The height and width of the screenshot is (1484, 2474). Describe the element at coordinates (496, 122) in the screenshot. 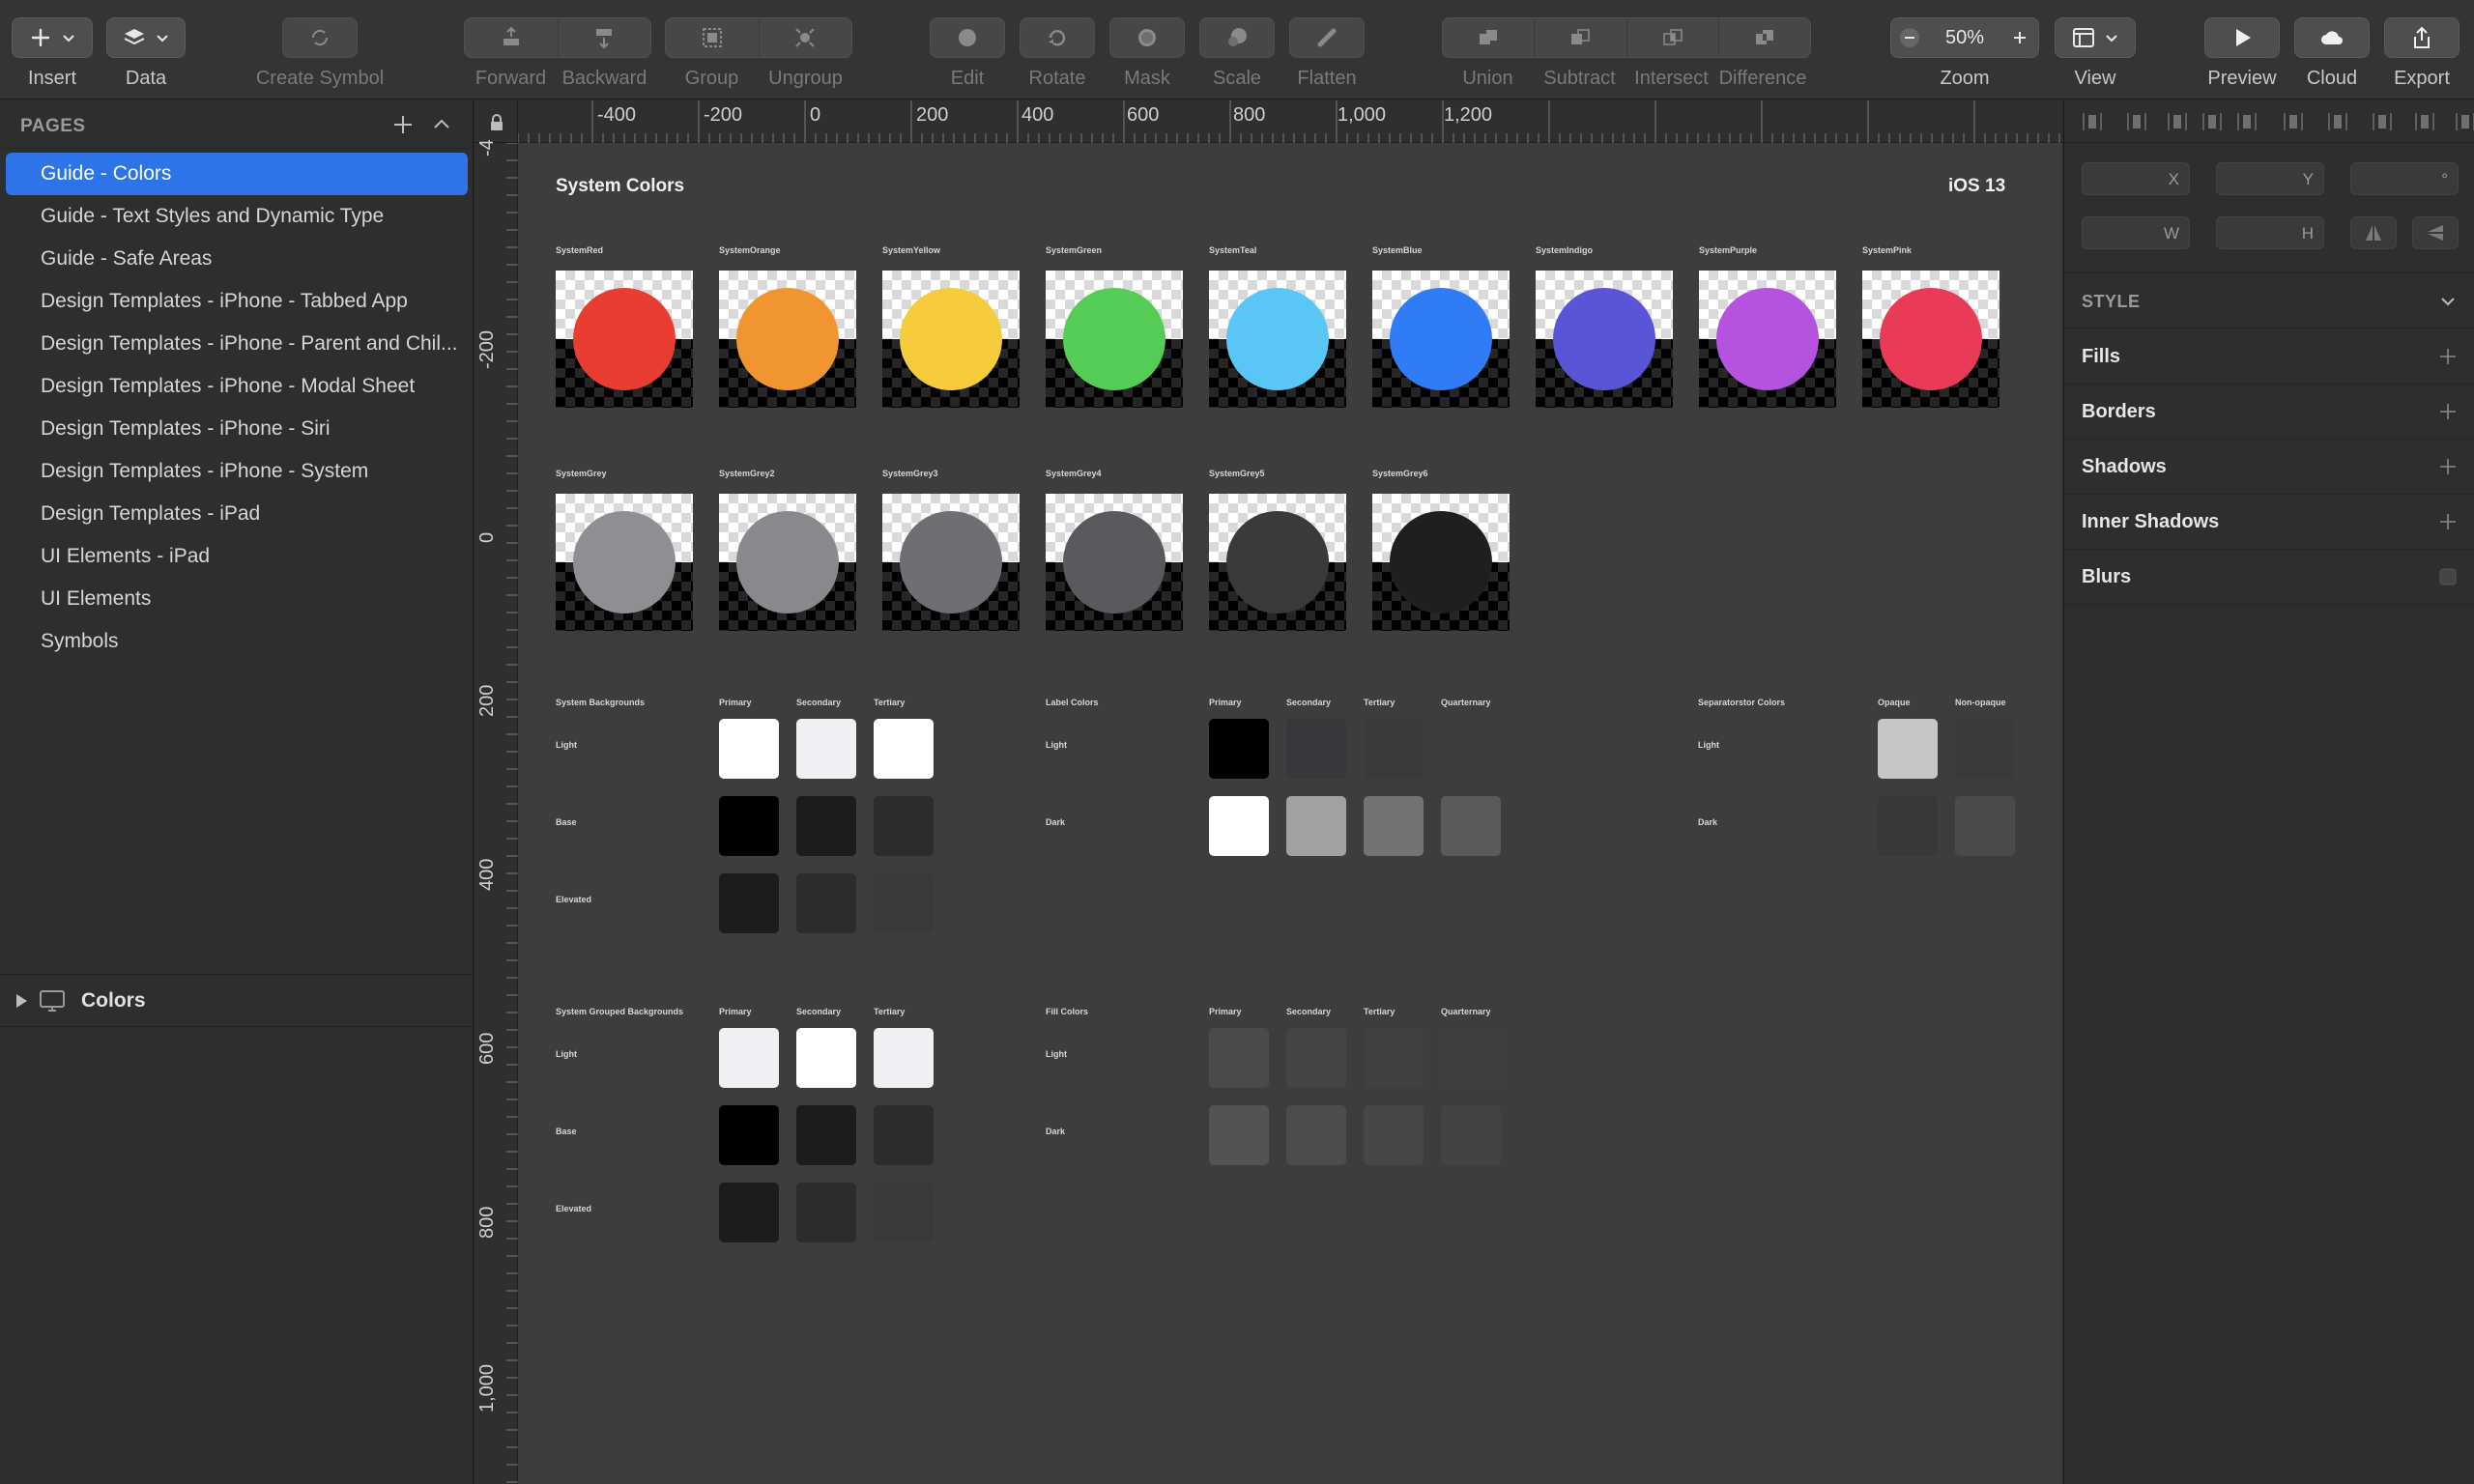

I see `lock-icon` at that location.